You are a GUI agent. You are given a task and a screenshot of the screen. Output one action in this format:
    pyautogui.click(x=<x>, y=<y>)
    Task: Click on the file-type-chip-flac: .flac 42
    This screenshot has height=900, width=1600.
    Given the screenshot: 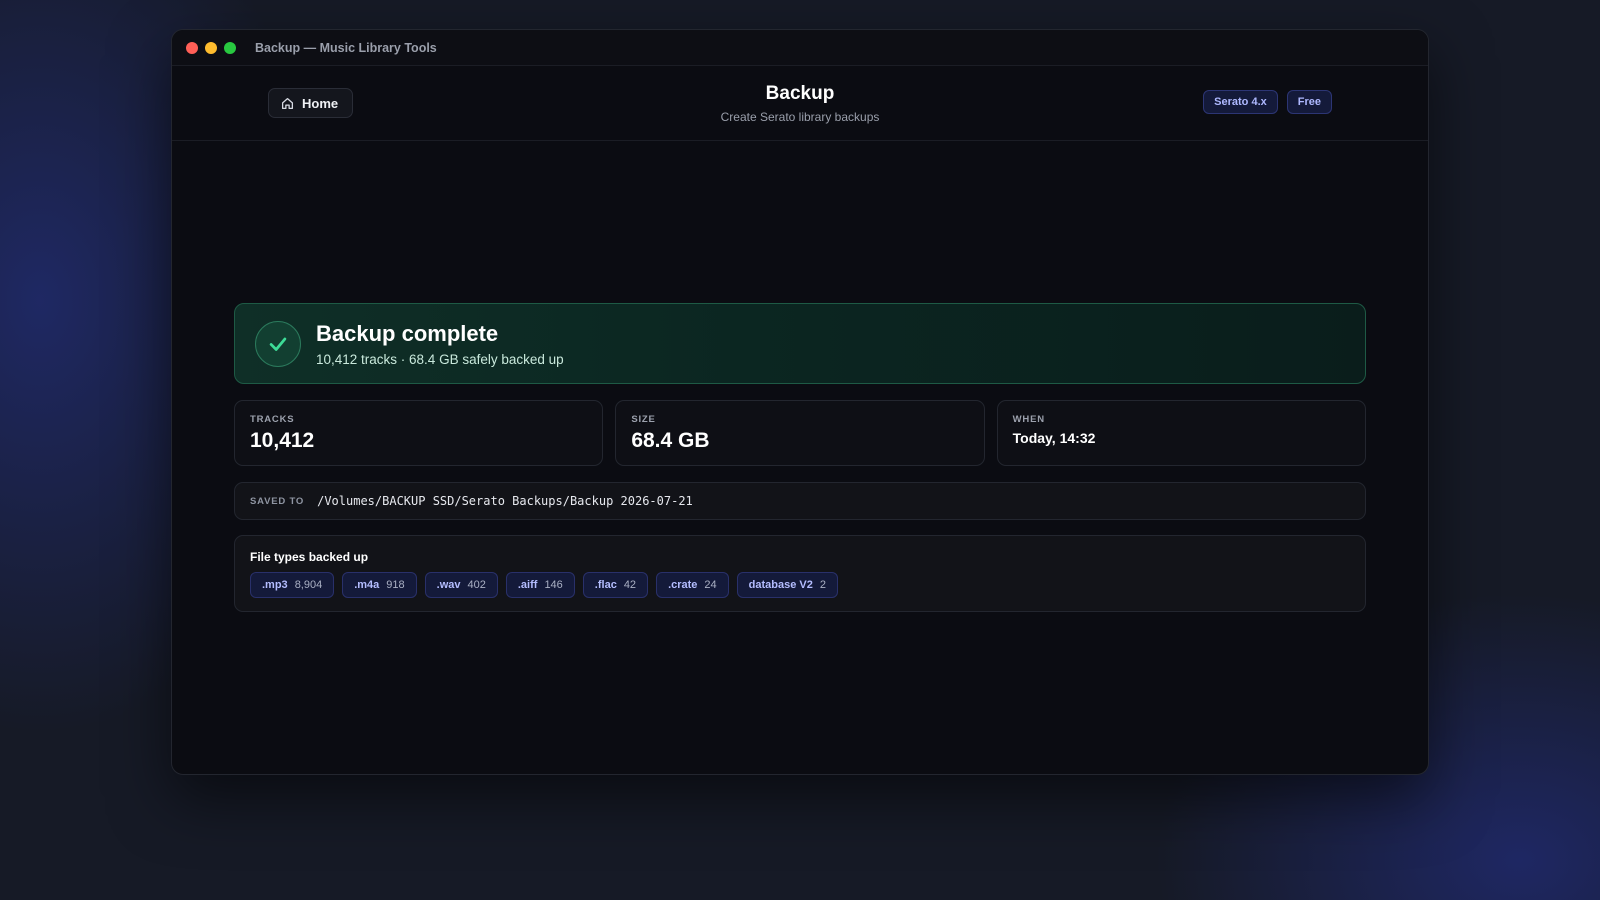 What is the action you would take?
    pyautogui.click(x=615, y=585)
    